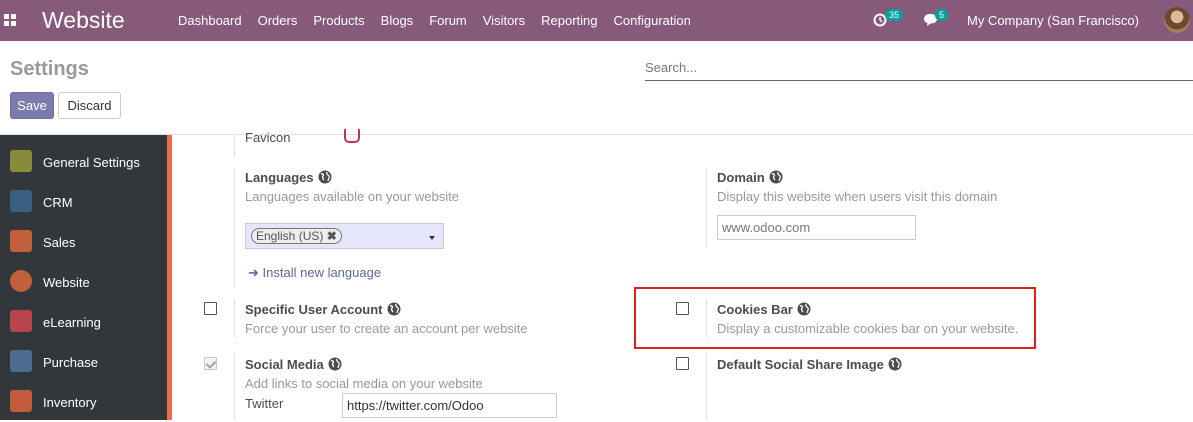 The height and width of the screenshot is (422, 1193). What do you see at coordinates (70, 362) in the screenshot?
I see `sidebar-item-label: Purchase` at bounding box center [70, 362].